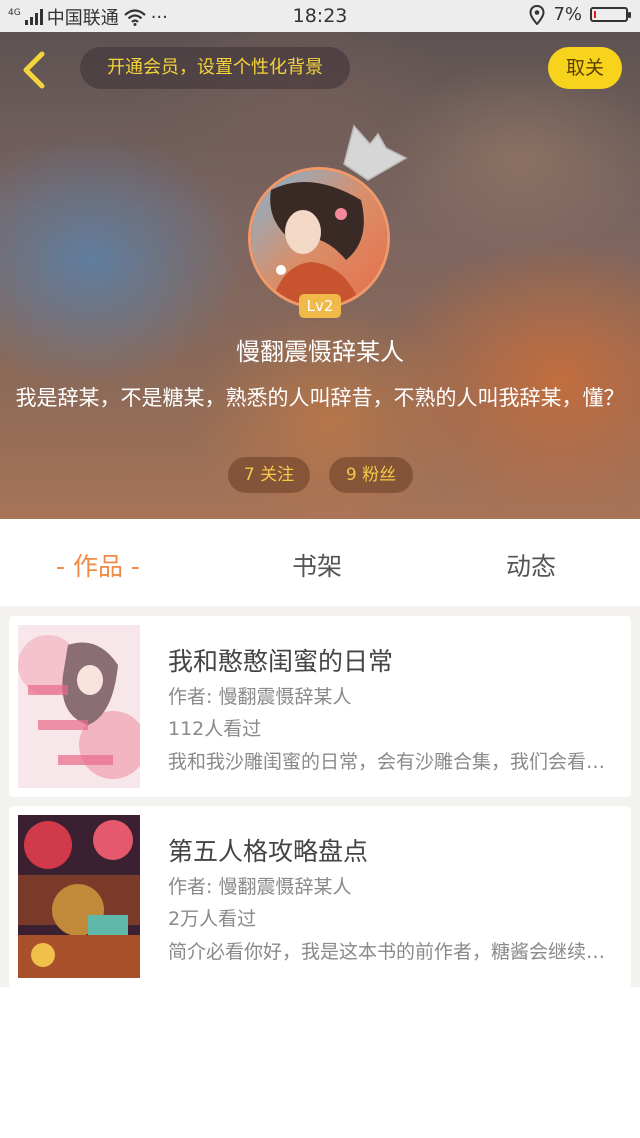 This screenshot has height=1138, width=640. What do you see at coordinates (567, 14) in the screenshot?
I see `battery-percent: 7%` at bounding box center [567, 14].